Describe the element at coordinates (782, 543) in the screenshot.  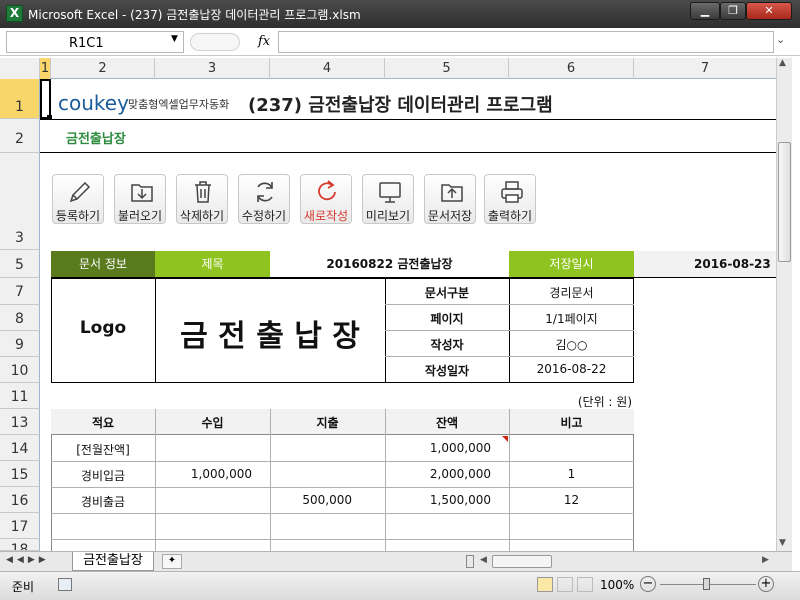
I see `scroll-down-icon: ▼` at that location.